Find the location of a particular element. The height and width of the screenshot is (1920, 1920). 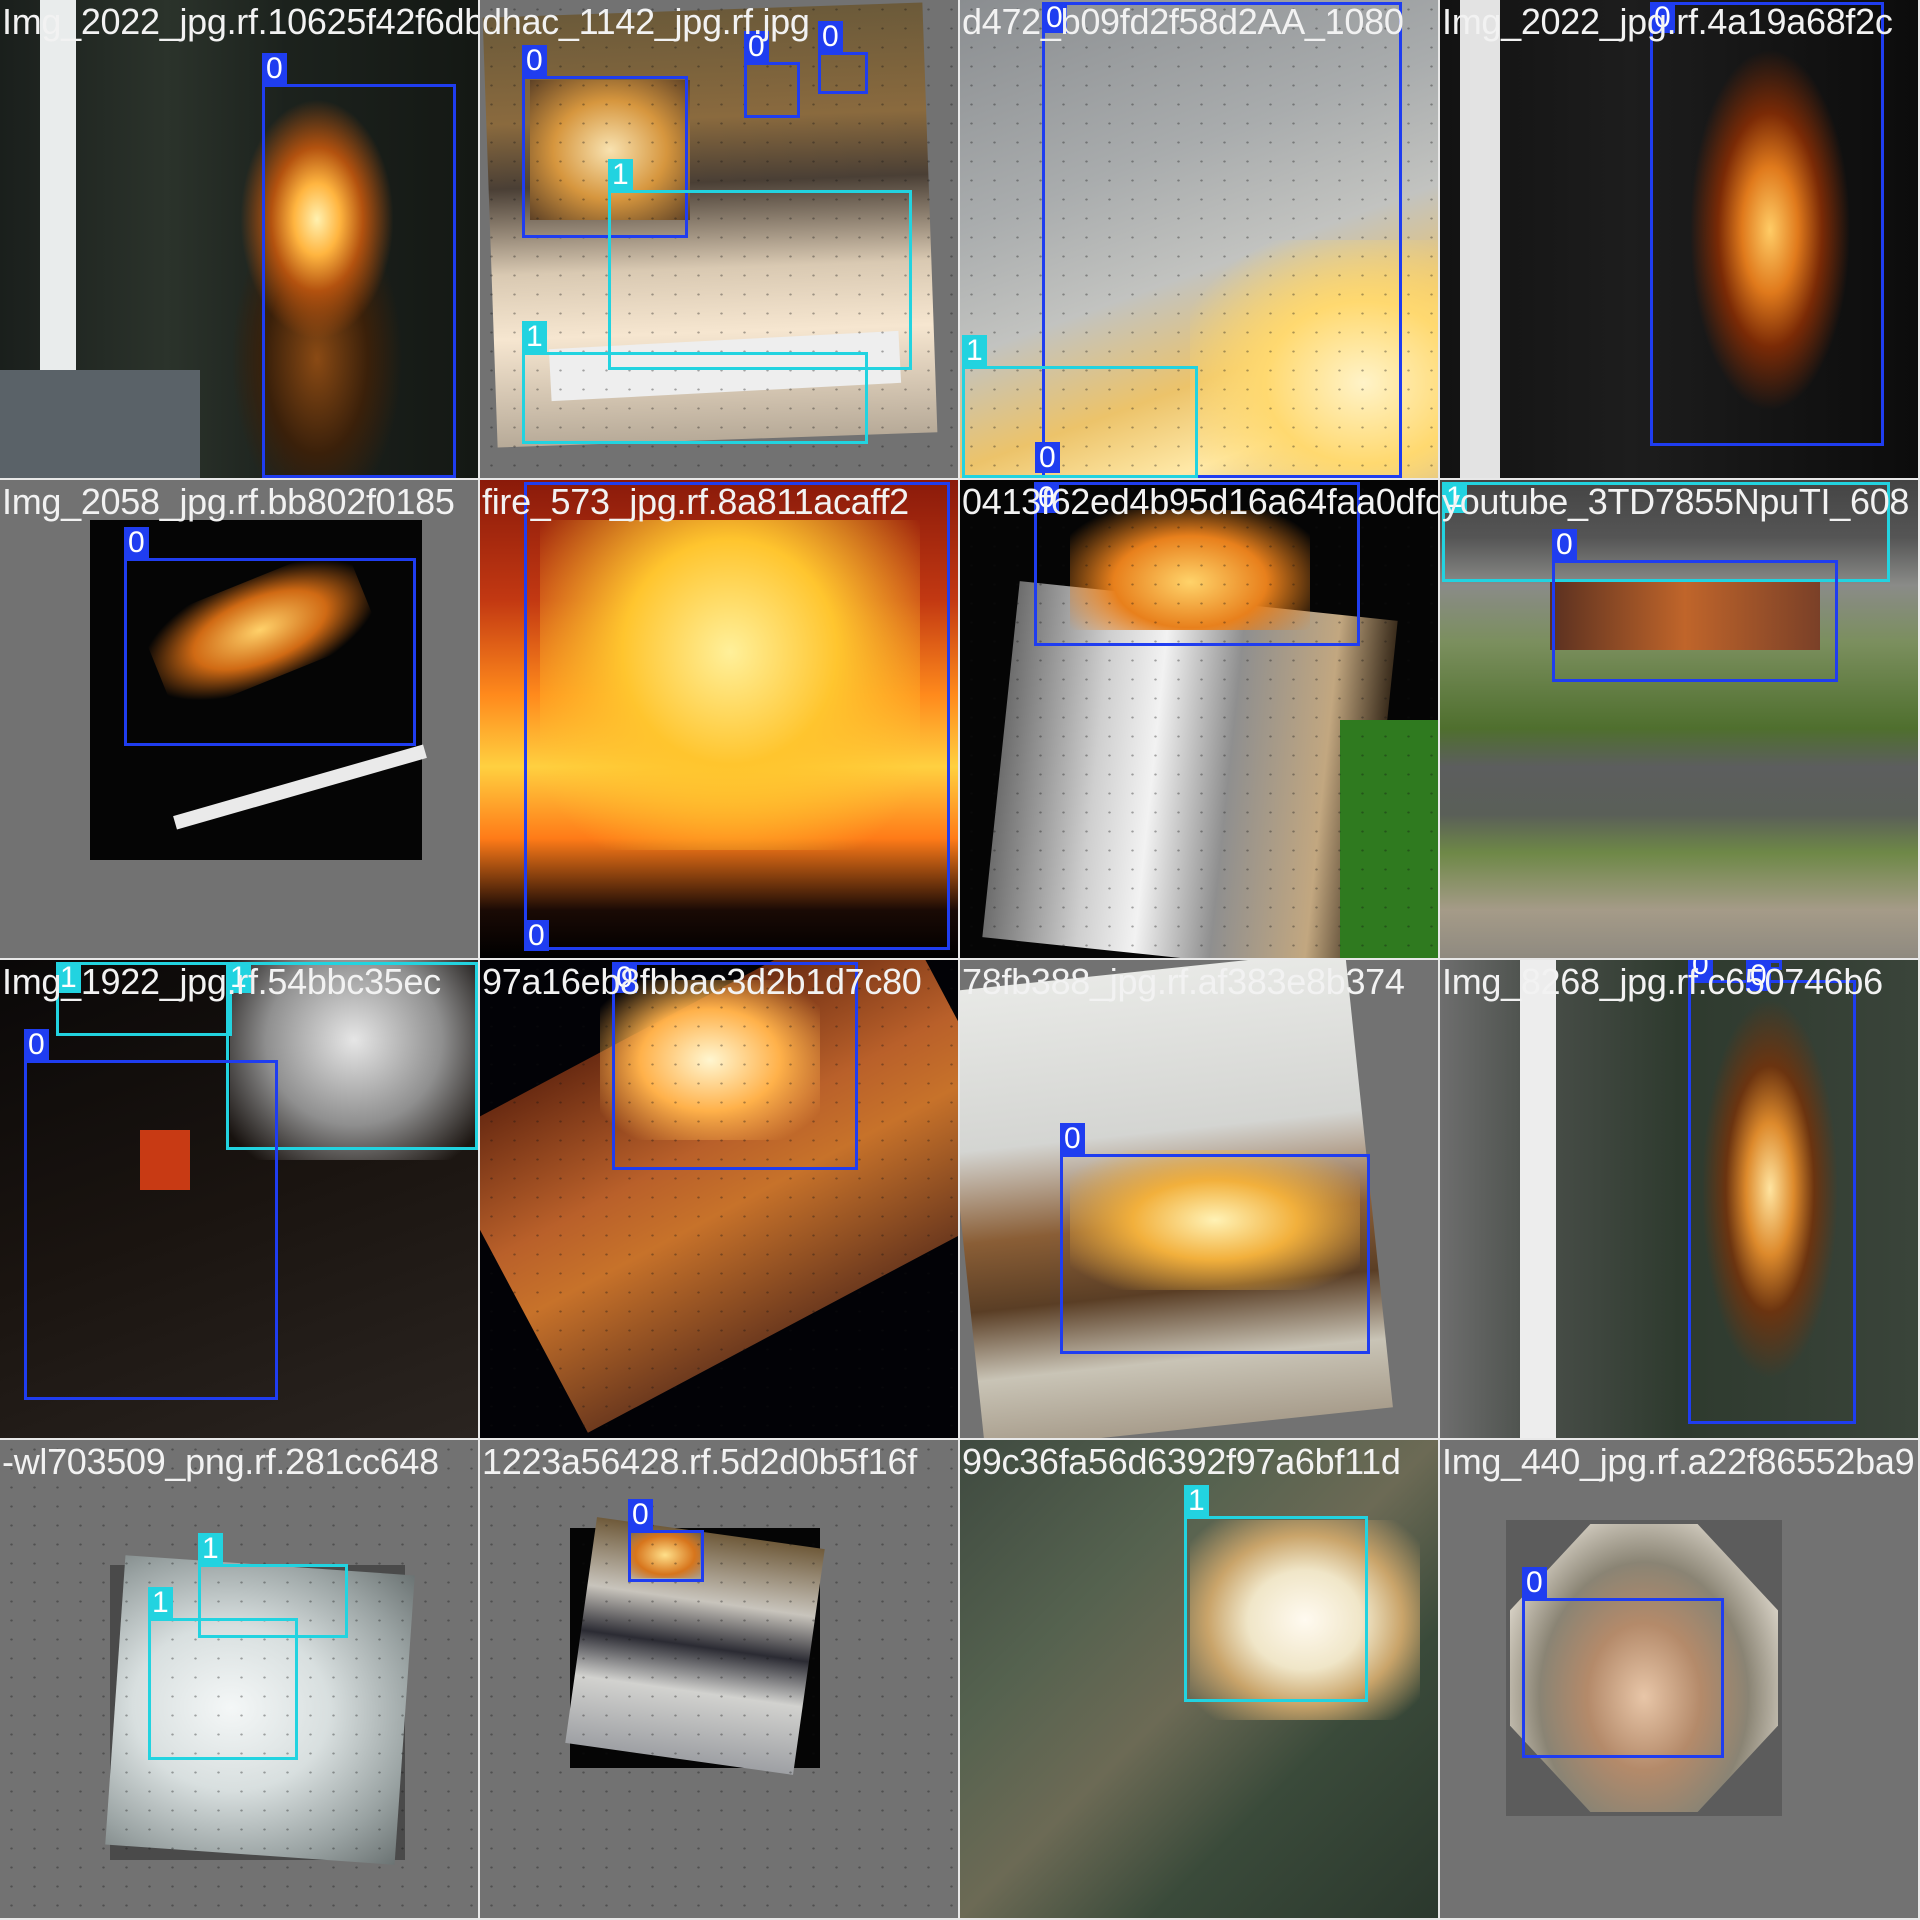

filename-label: -wl703509_png.rf.281cc648 is located at coordinates (220, 1461).